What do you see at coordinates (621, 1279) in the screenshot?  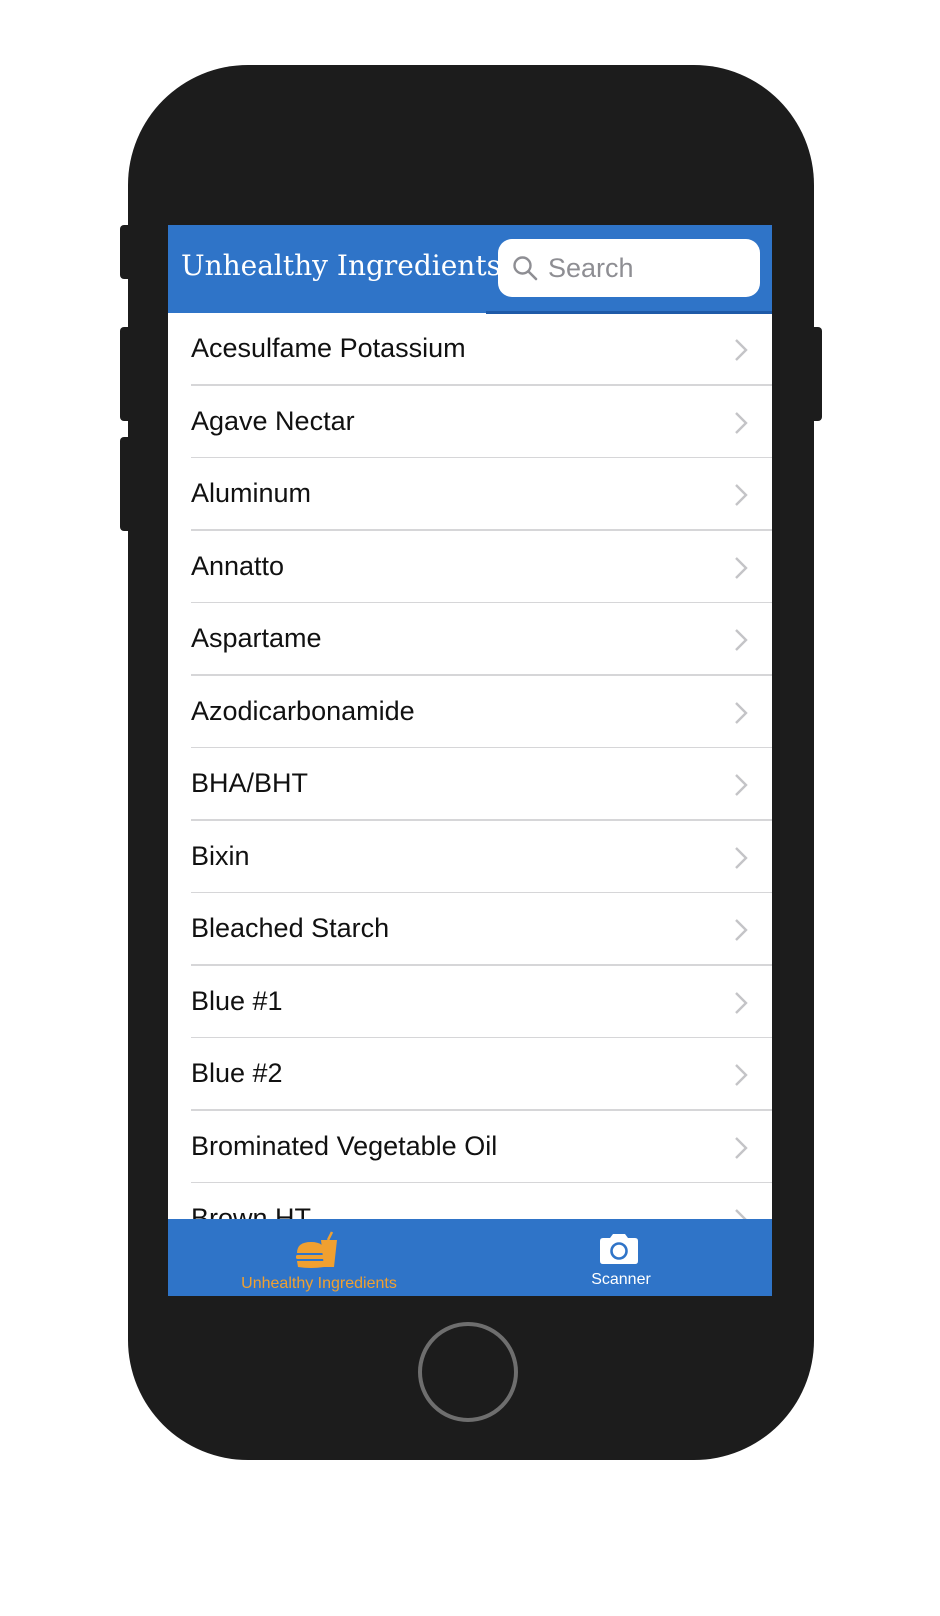 I see `tab-label: Scanner` at bounding box center [621, 1279].